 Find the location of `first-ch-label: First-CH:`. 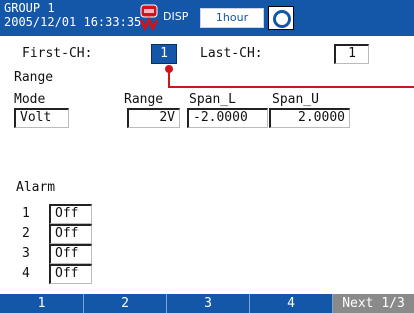

first-ch-label: First-CH: is located at coordinates (57, 53).